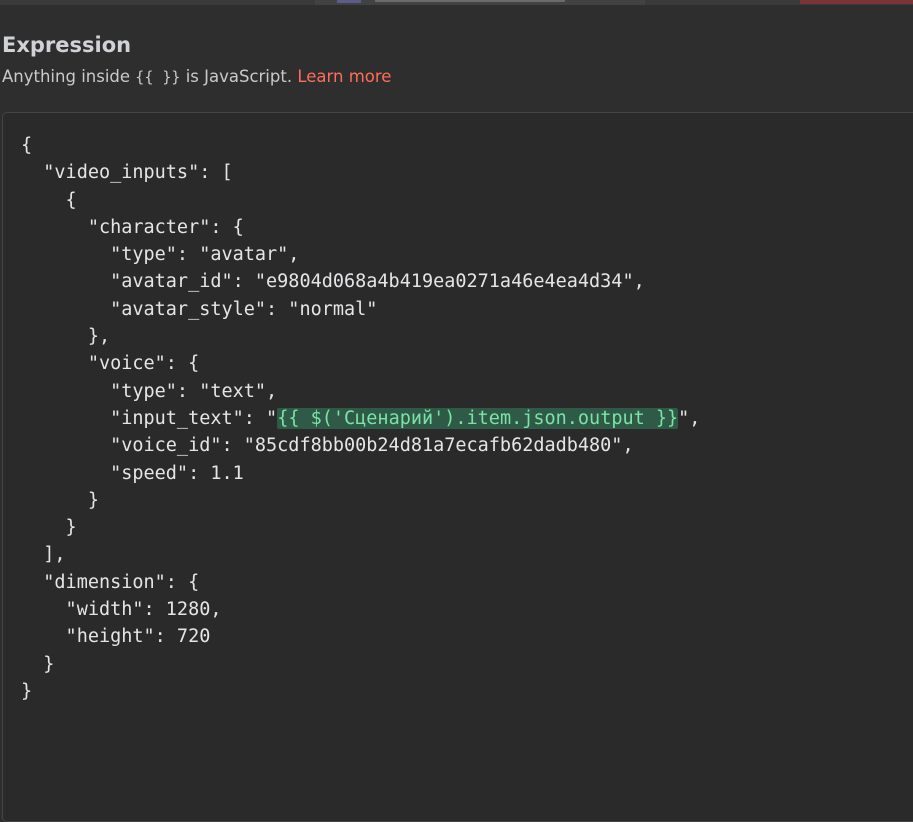 Image resolution: width=913 pixels, height=822 pixels. Describe the element at coordinates (349, 1) in the screenshot. I see `partial-tab-icon` at that location.